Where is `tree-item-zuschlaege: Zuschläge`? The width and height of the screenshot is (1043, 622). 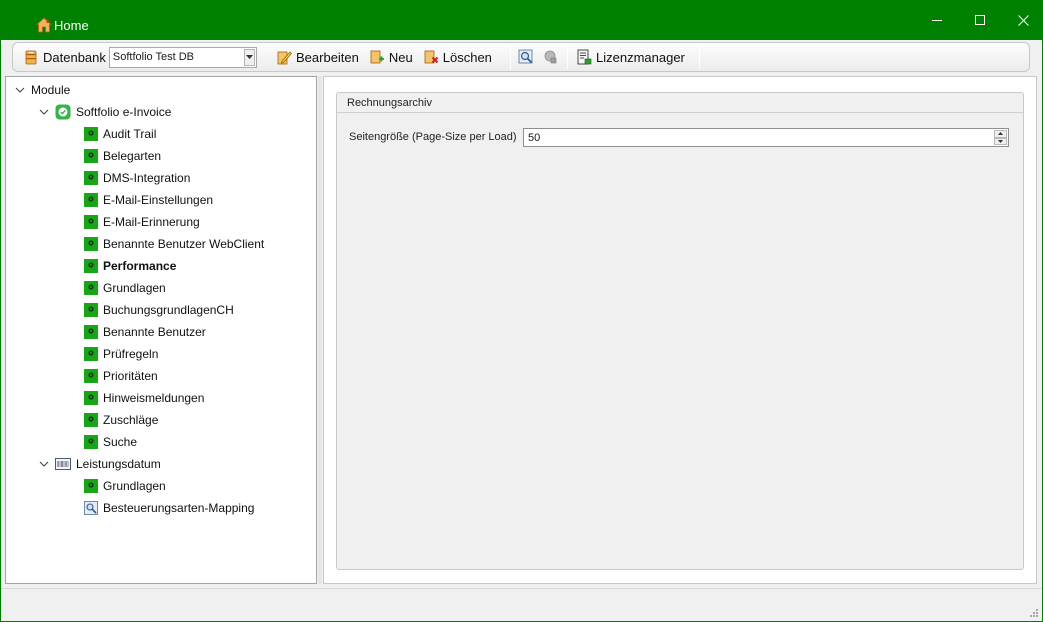 tree-item-zuschlaege: Zuschläge is located at coordinates (121, 420).